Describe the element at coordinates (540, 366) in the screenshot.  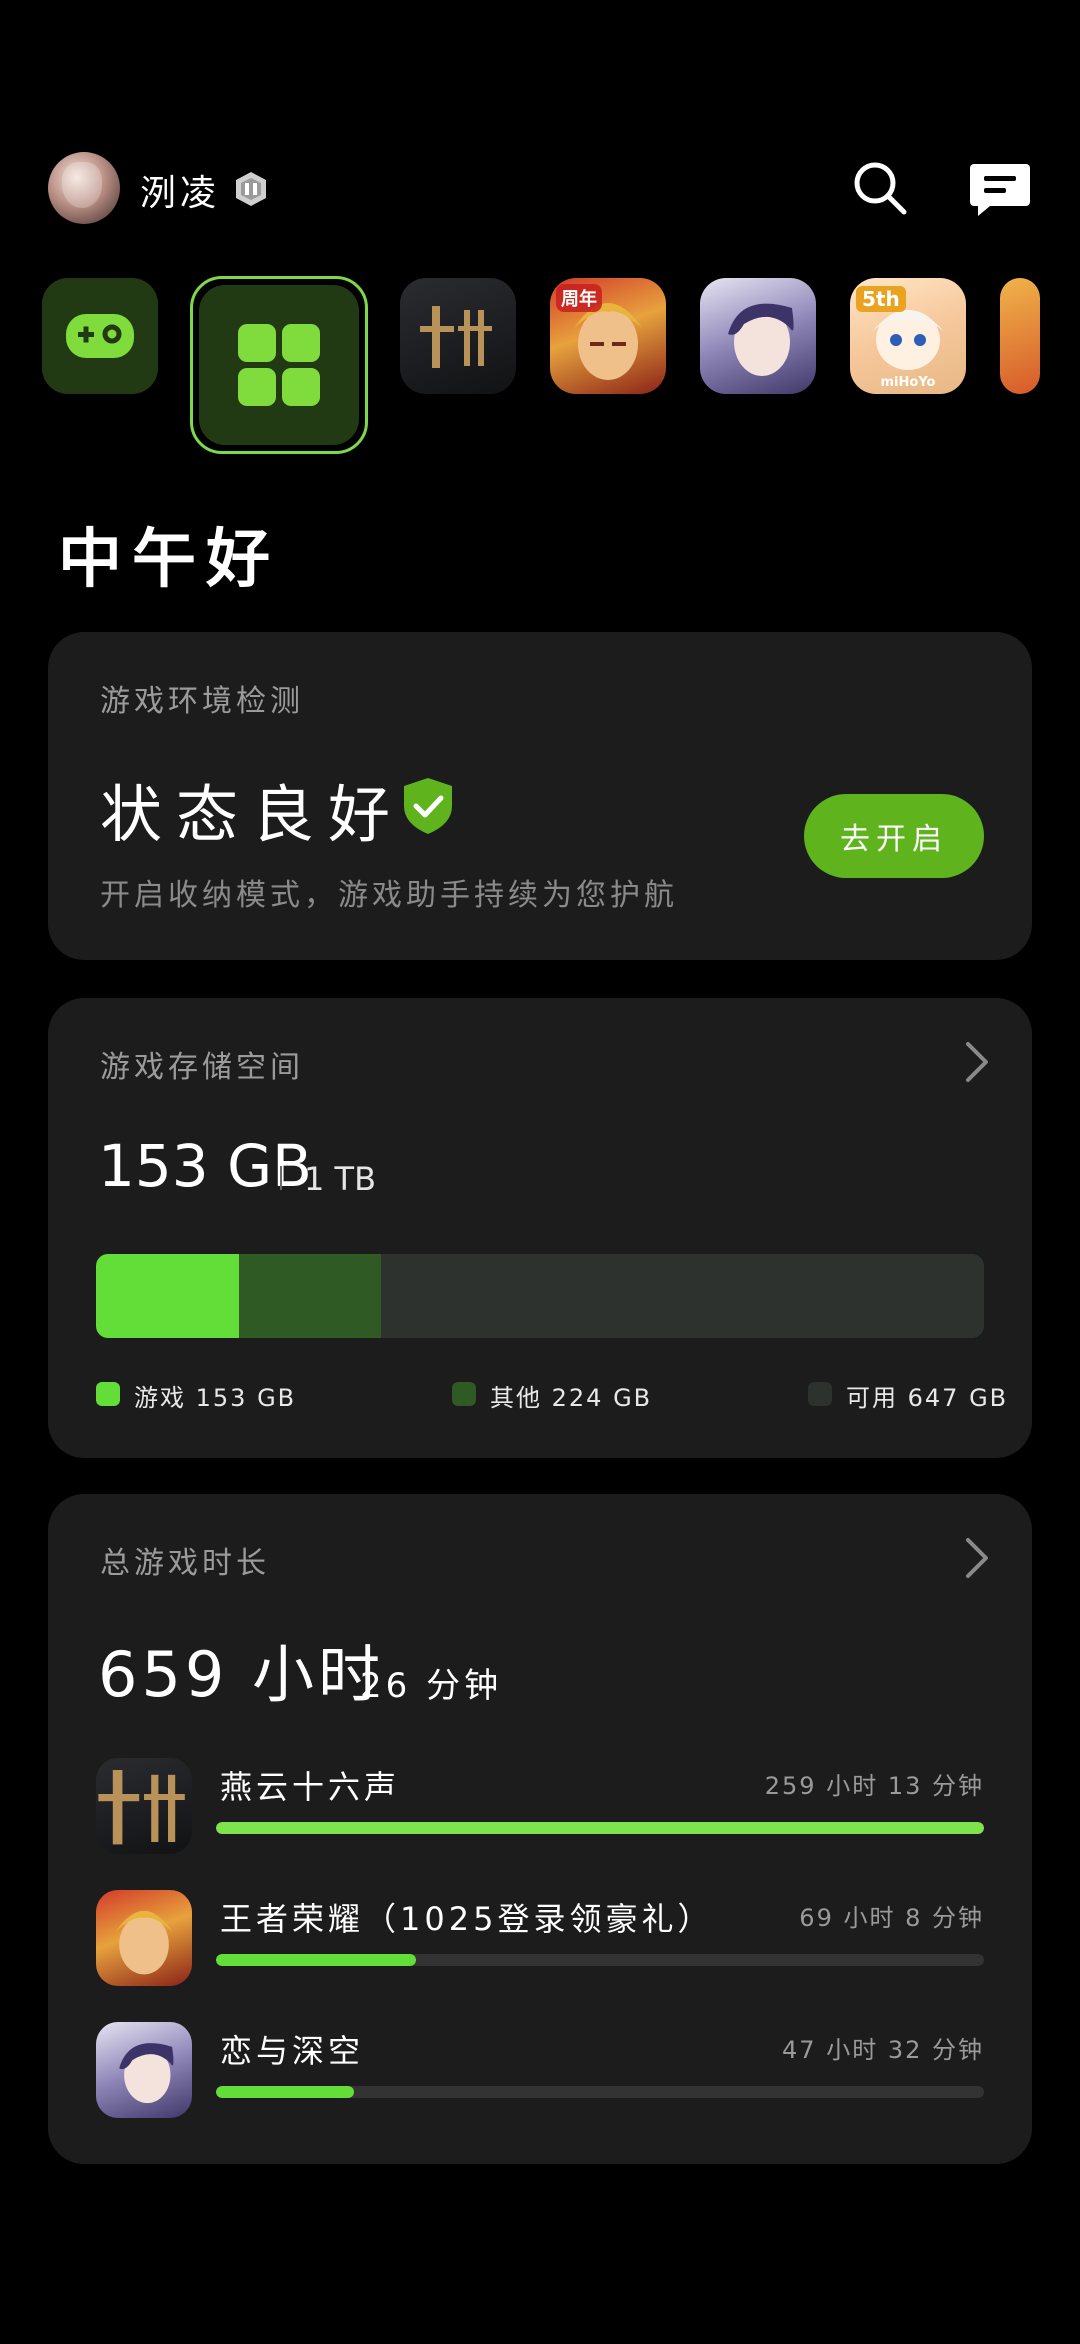
I see `app-strip: 周年 5th miHoYo` at that location.